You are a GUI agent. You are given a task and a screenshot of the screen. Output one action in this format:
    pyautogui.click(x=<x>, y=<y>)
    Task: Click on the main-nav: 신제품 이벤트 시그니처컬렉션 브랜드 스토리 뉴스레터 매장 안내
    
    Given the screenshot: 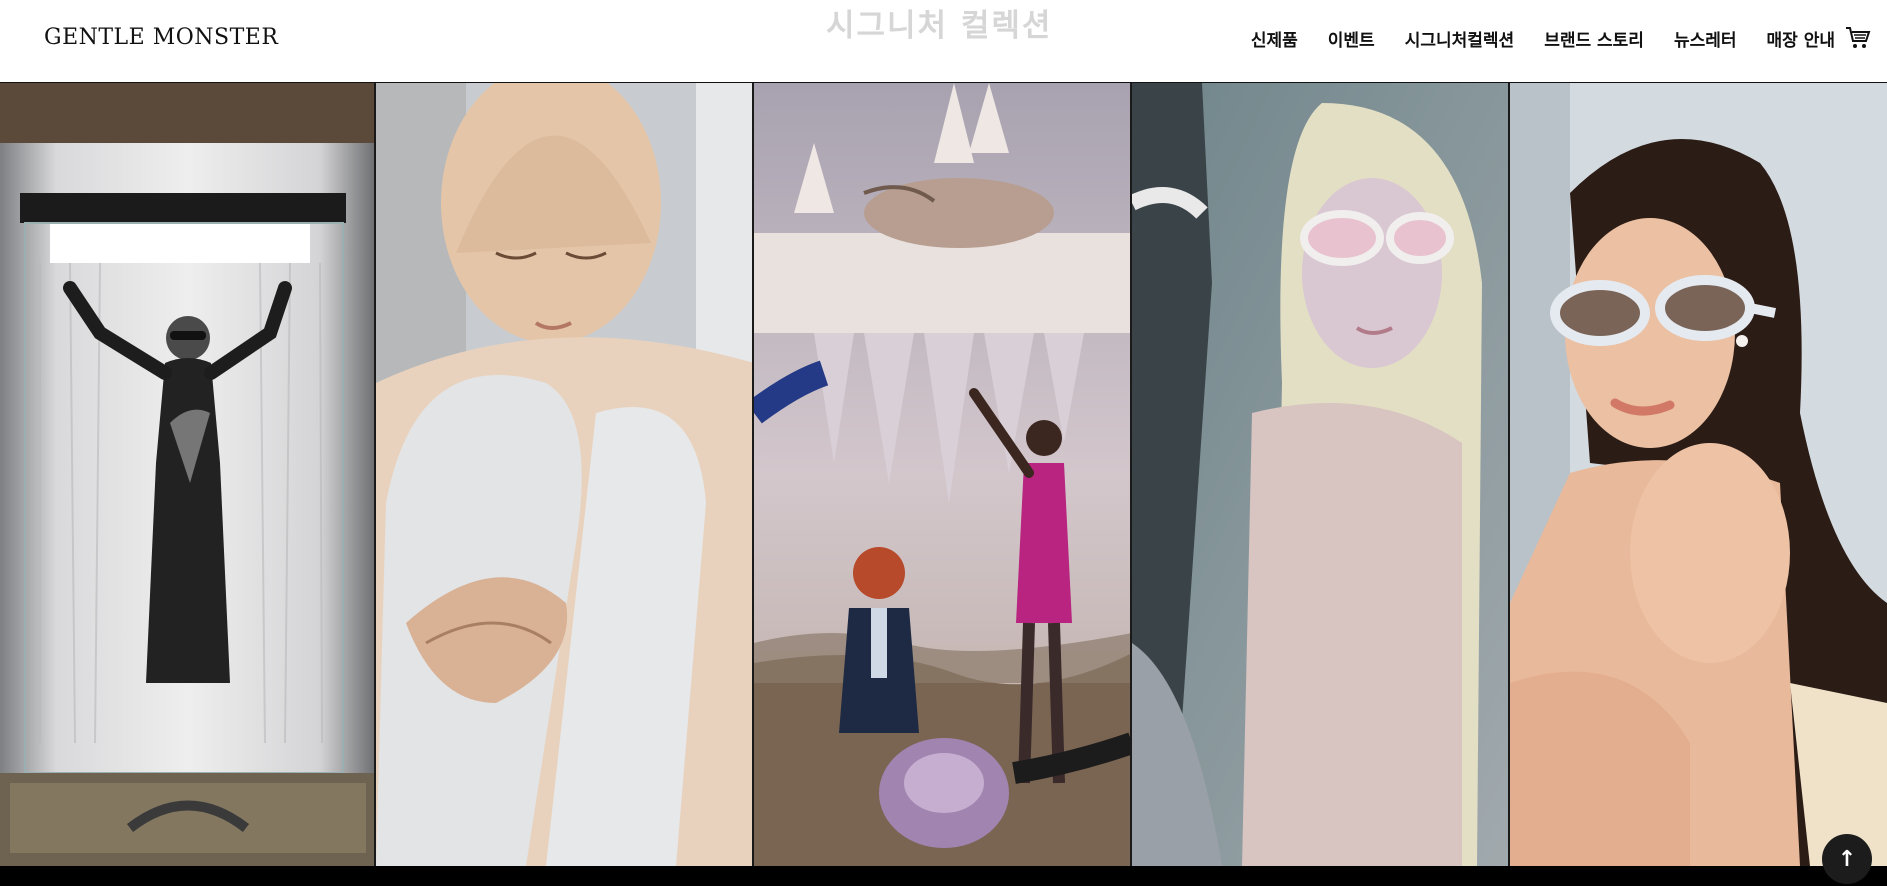 What is the action you would take?
    pyautogui.click(x=1543, y=38)
    